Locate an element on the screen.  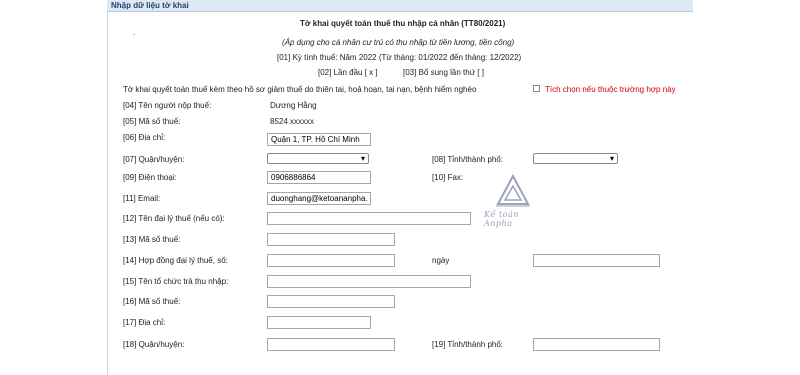
payer-address-label: [17] Địa chỉ: is located at coordinates (144, 322).